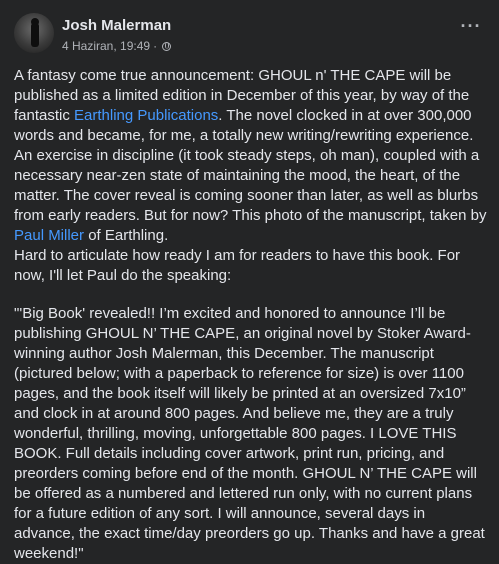  I want to click on author-name: Josh Malerman, so click(116, 25).